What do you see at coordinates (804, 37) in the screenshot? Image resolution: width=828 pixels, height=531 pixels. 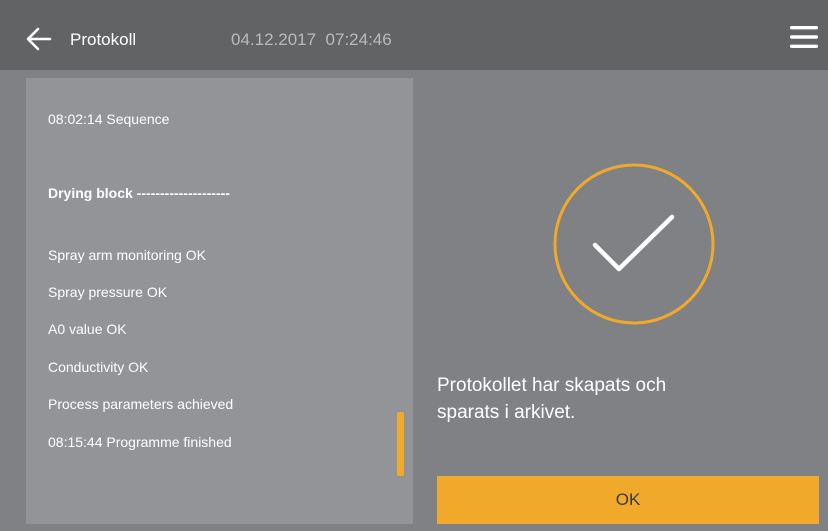 I see `hamburger-menu-icon` at bounding box center [804, 37].